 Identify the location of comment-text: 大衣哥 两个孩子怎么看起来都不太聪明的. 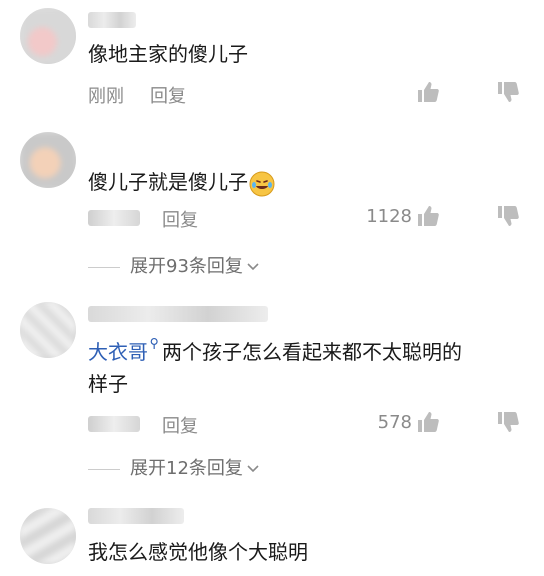
(304, 352).